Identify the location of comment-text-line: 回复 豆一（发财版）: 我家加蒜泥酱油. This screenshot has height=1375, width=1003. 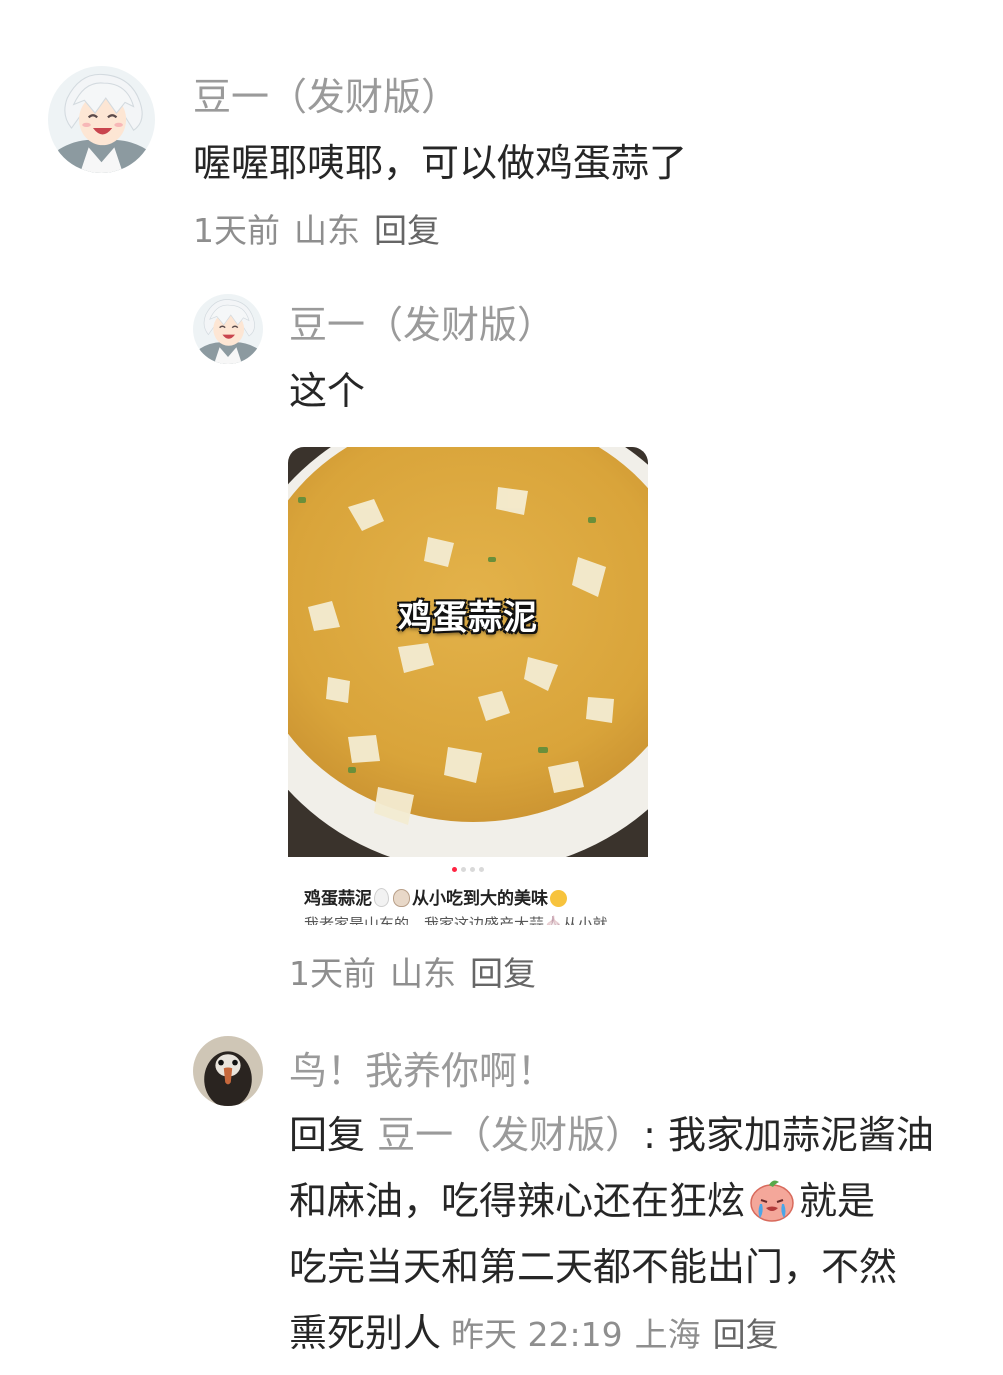
(634, 1135).